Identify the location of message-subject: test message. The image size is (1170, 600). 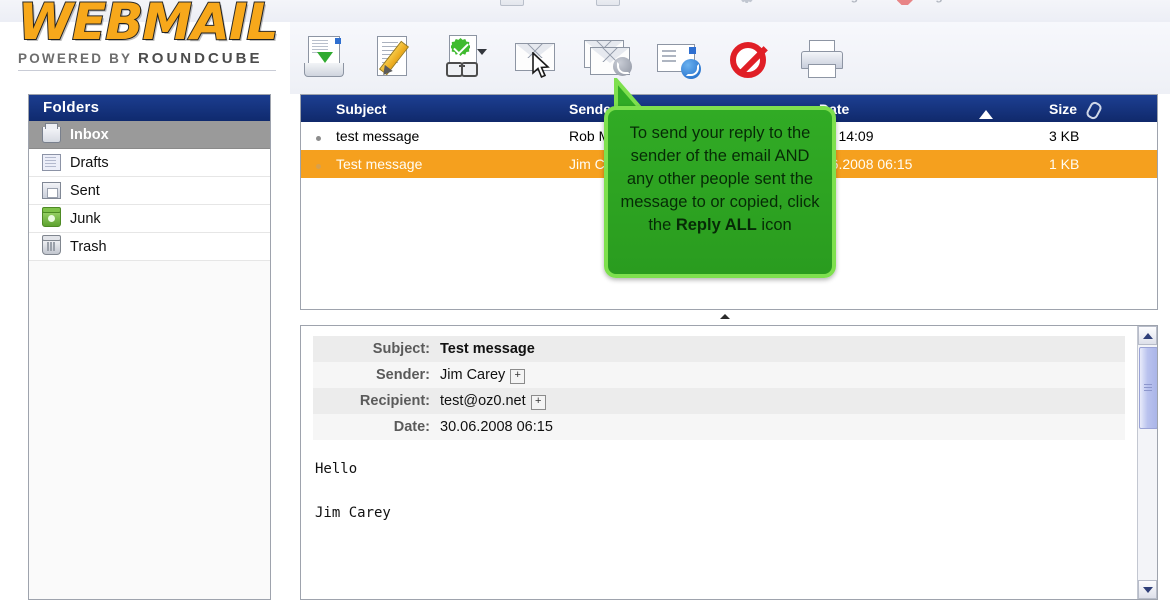
(378, 136).